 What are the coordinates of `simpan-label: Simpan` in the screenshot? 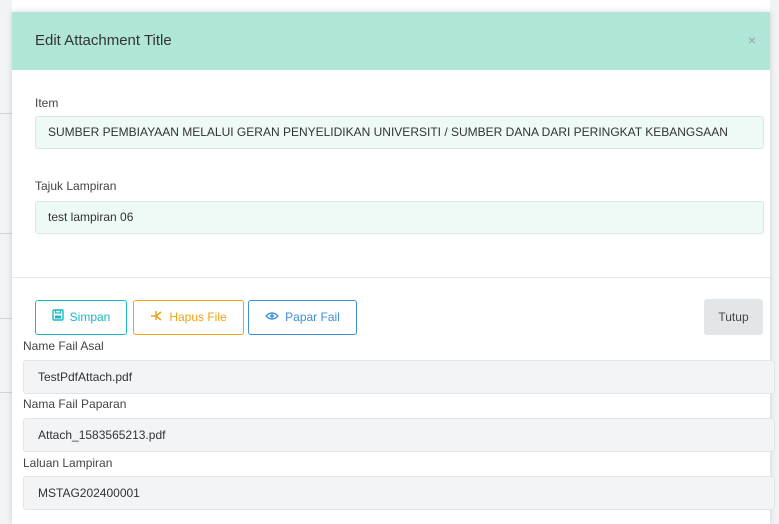 It's located at (90, 317).